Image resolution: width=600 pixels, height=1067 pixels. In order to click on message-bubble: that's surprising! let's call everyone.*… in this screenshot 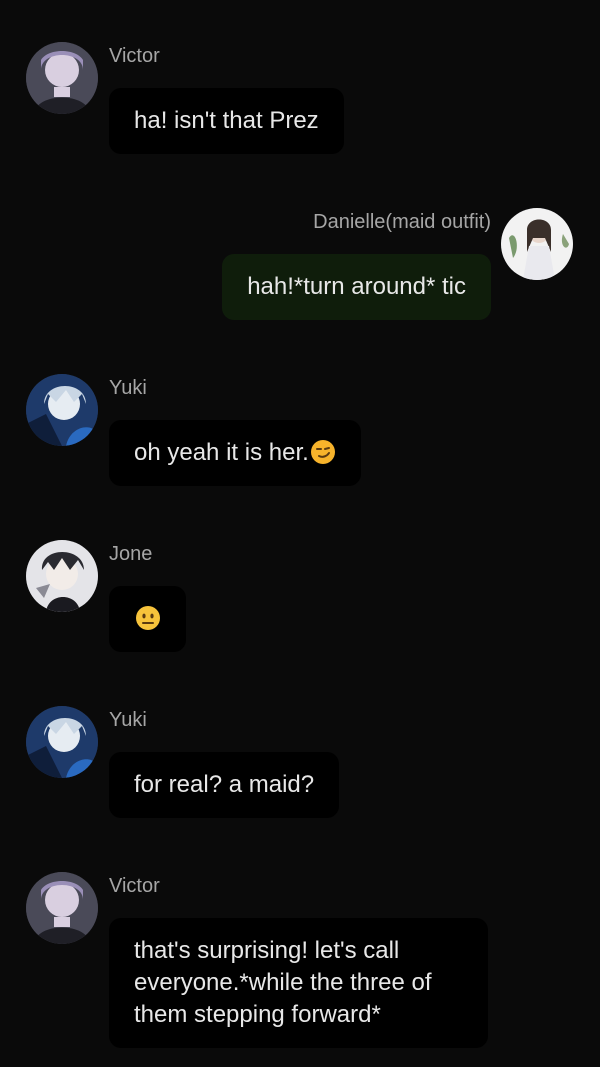, I will do `click(298, 983)`.